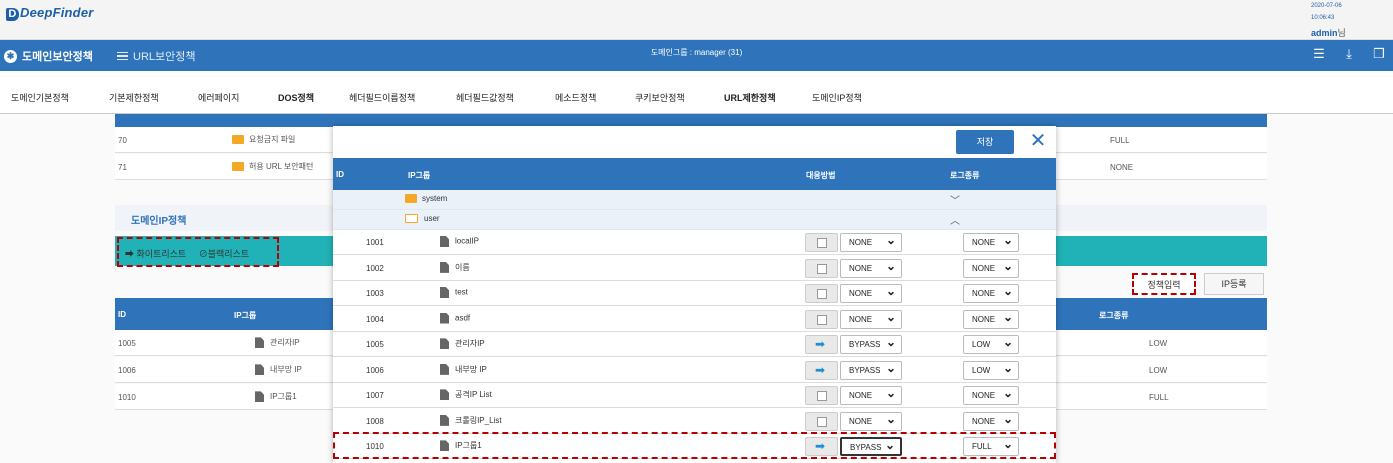  Describe the element at coordinates (694, 421) in the screenshot. I see `table-row: 1008 크롤링IP_List NONE NONE` at that location.